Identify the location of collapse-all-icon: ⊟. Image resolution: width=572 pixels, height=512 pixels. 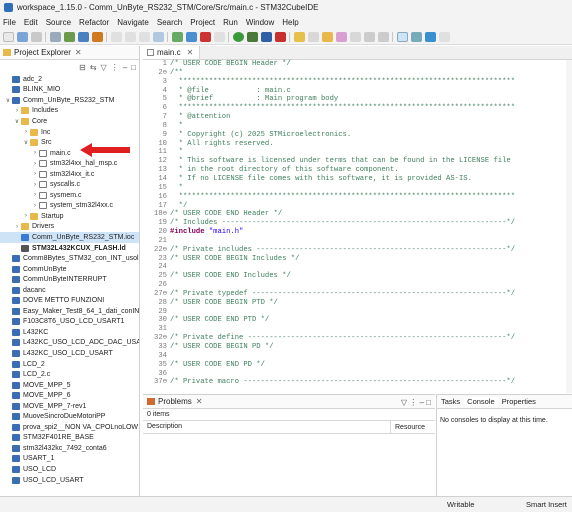
(82, 67).